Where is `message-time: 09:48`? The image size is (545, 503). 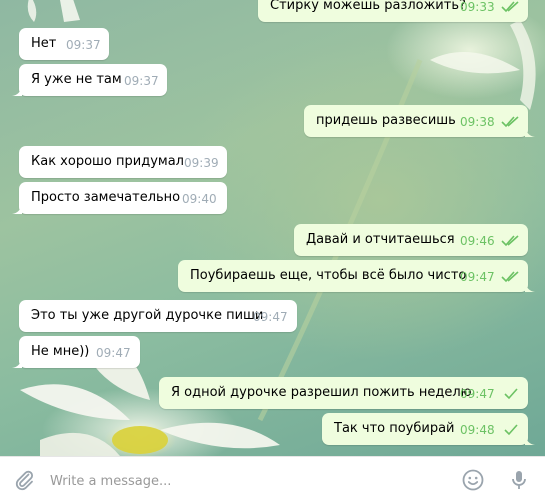 message-time: 09:48 is located at coordinates (477, 430).